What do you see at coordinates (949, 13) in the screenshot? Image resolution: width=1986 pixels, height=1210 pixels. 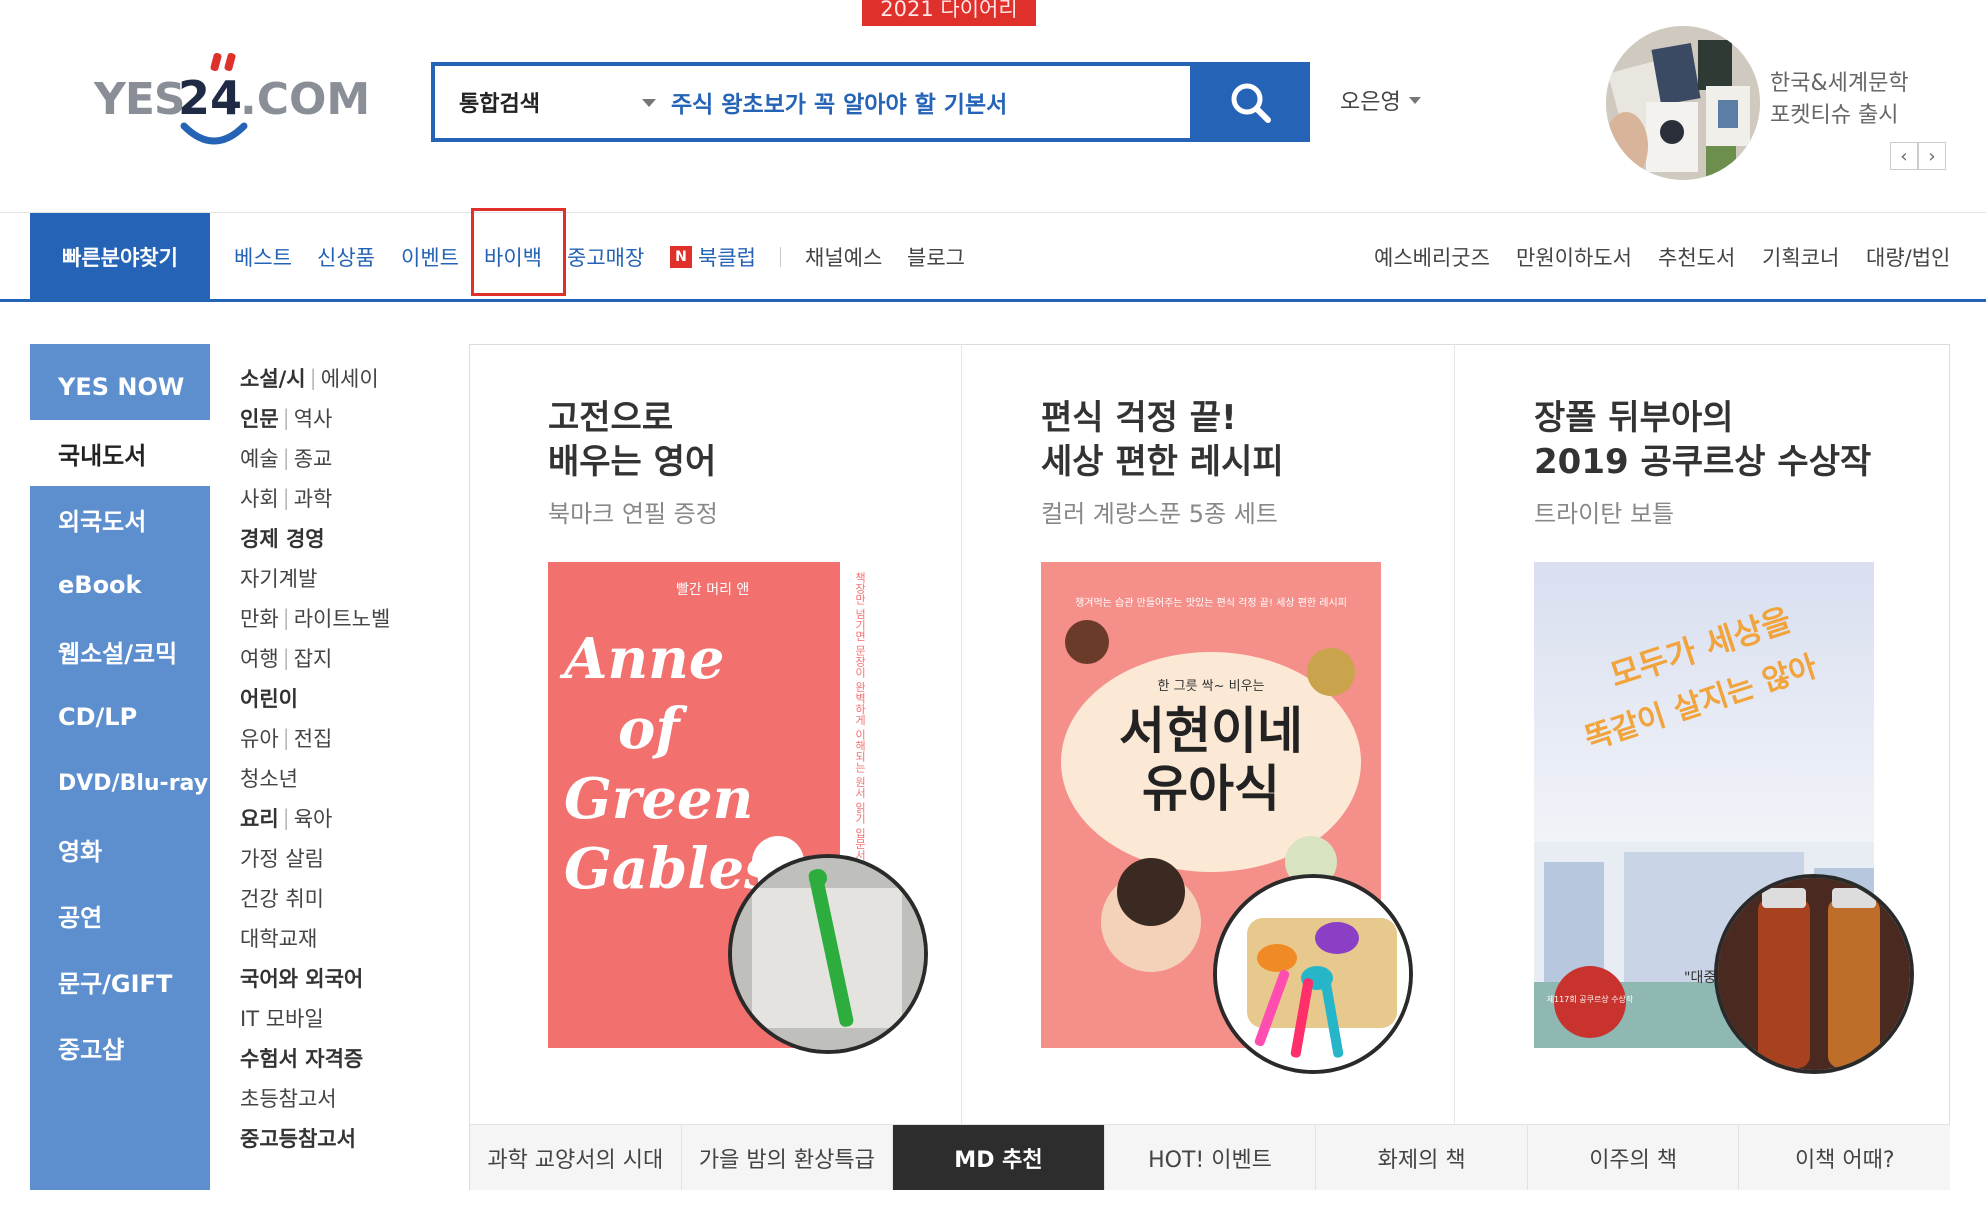 I see `top-banner-diary: 2021 다이어리` at bounding box center [949, 13].